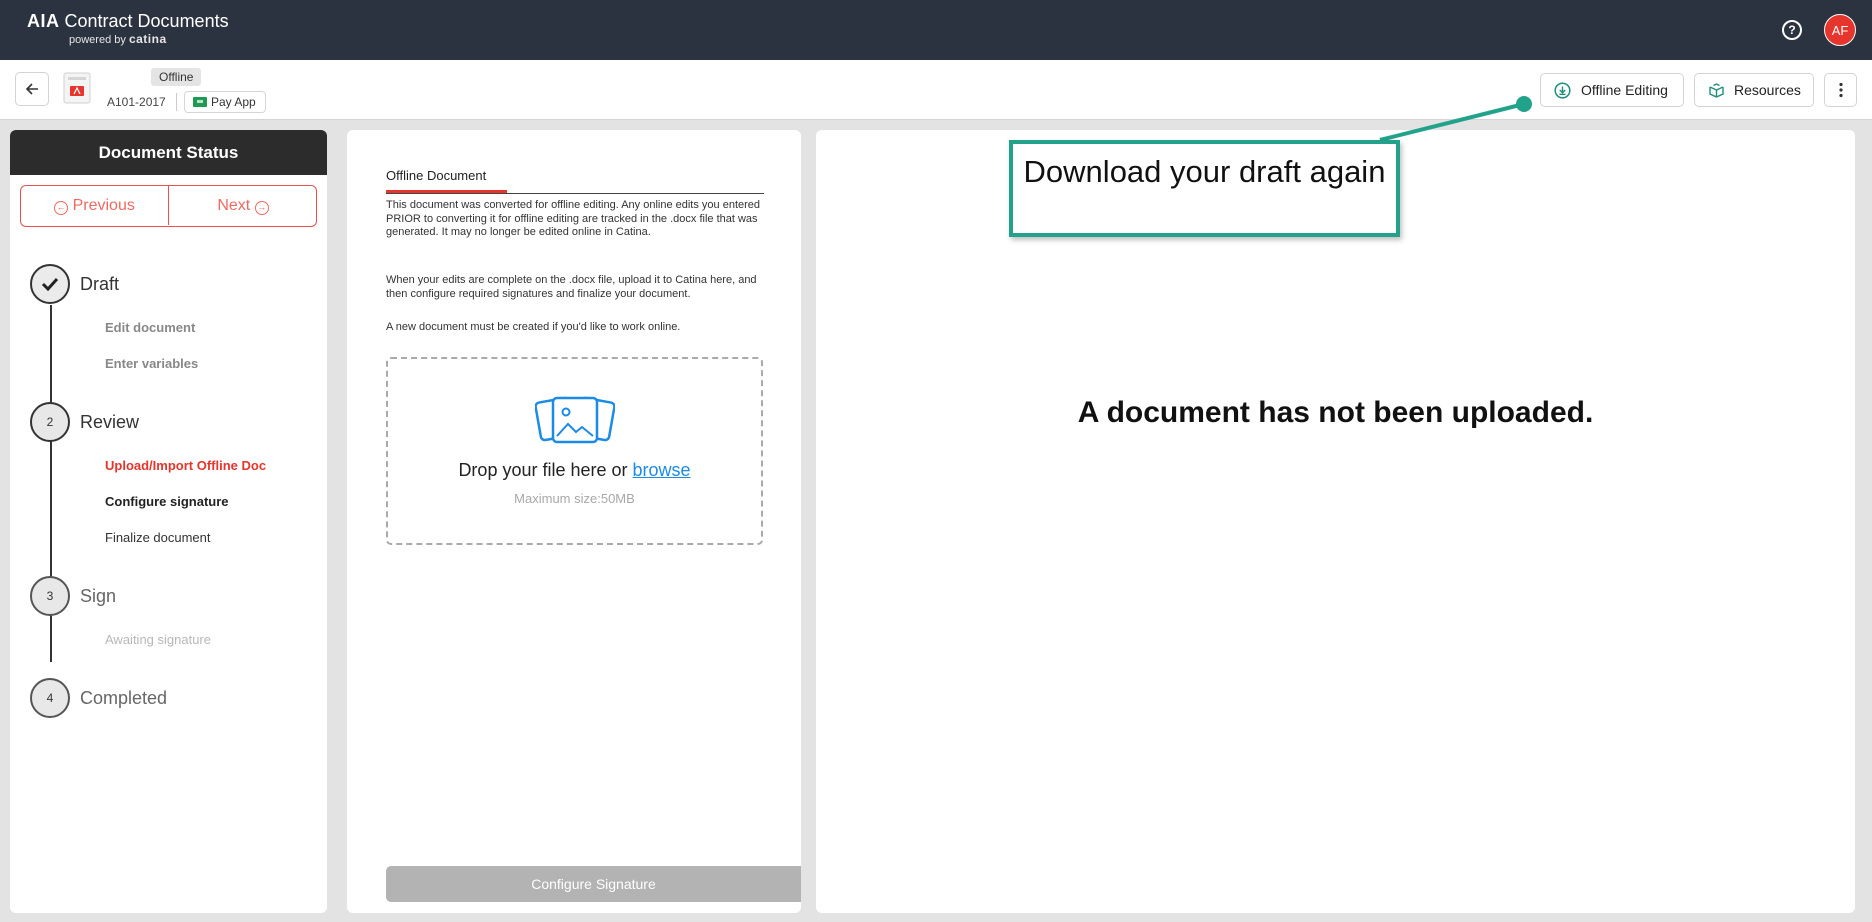 Image resolution: width=1872 pixels, height=922 pixels. Describe the element at coordinates (167, 501) in the screenshot. I see `substep-configure-signature: Configure signature` at that location.